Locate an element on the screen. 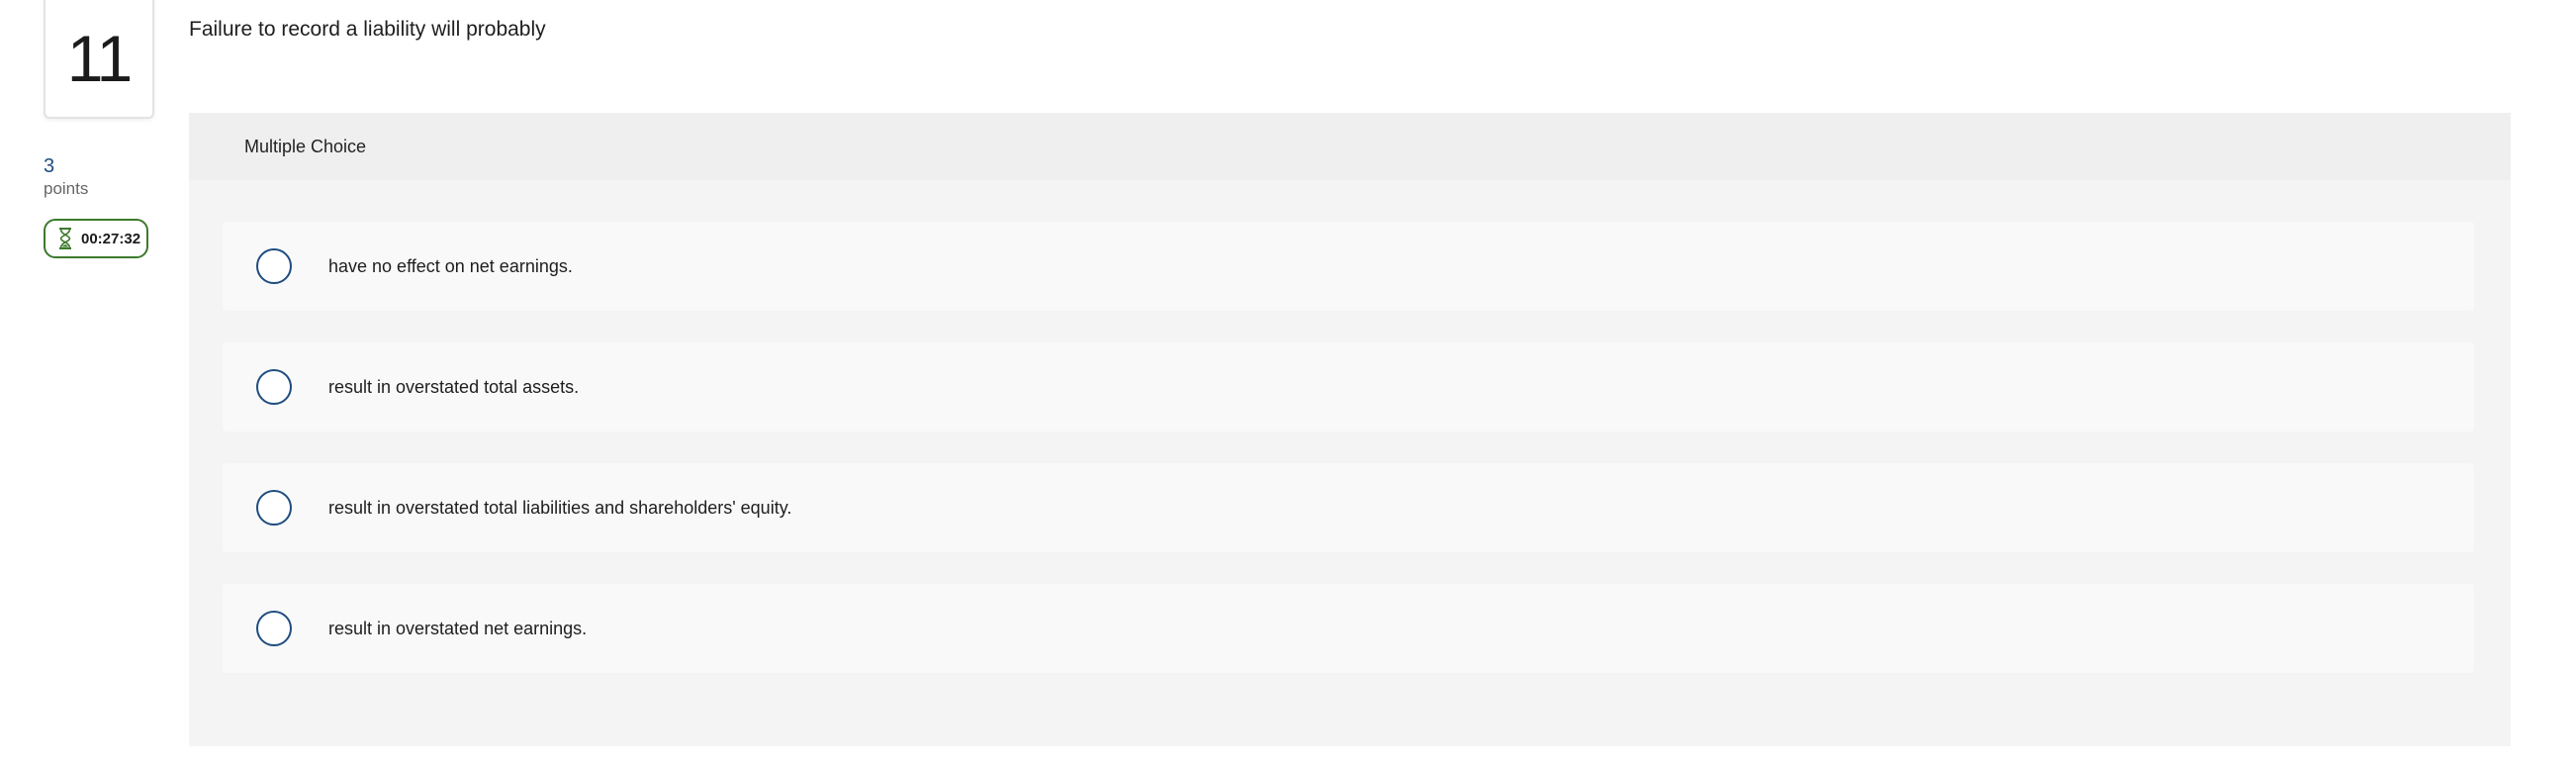 This screenshot has height=770, width=2576. hourglass-icon is located at coordinates (65, 238).